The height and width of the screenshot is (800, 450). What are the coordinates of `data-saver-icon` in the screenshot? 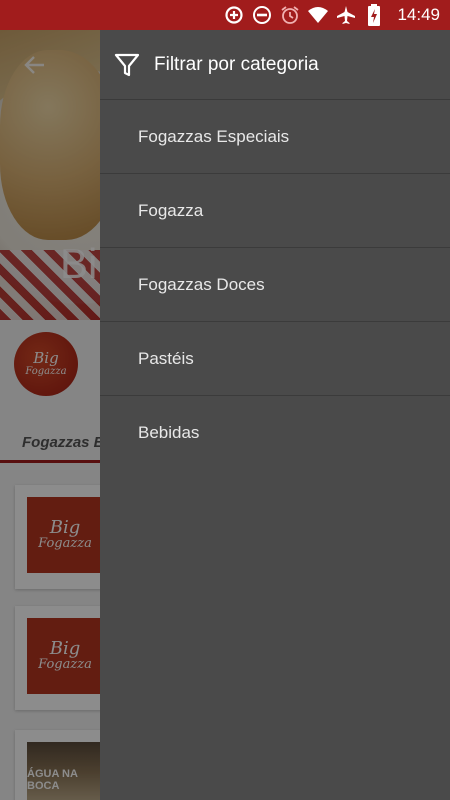 It's located at (234, 15).